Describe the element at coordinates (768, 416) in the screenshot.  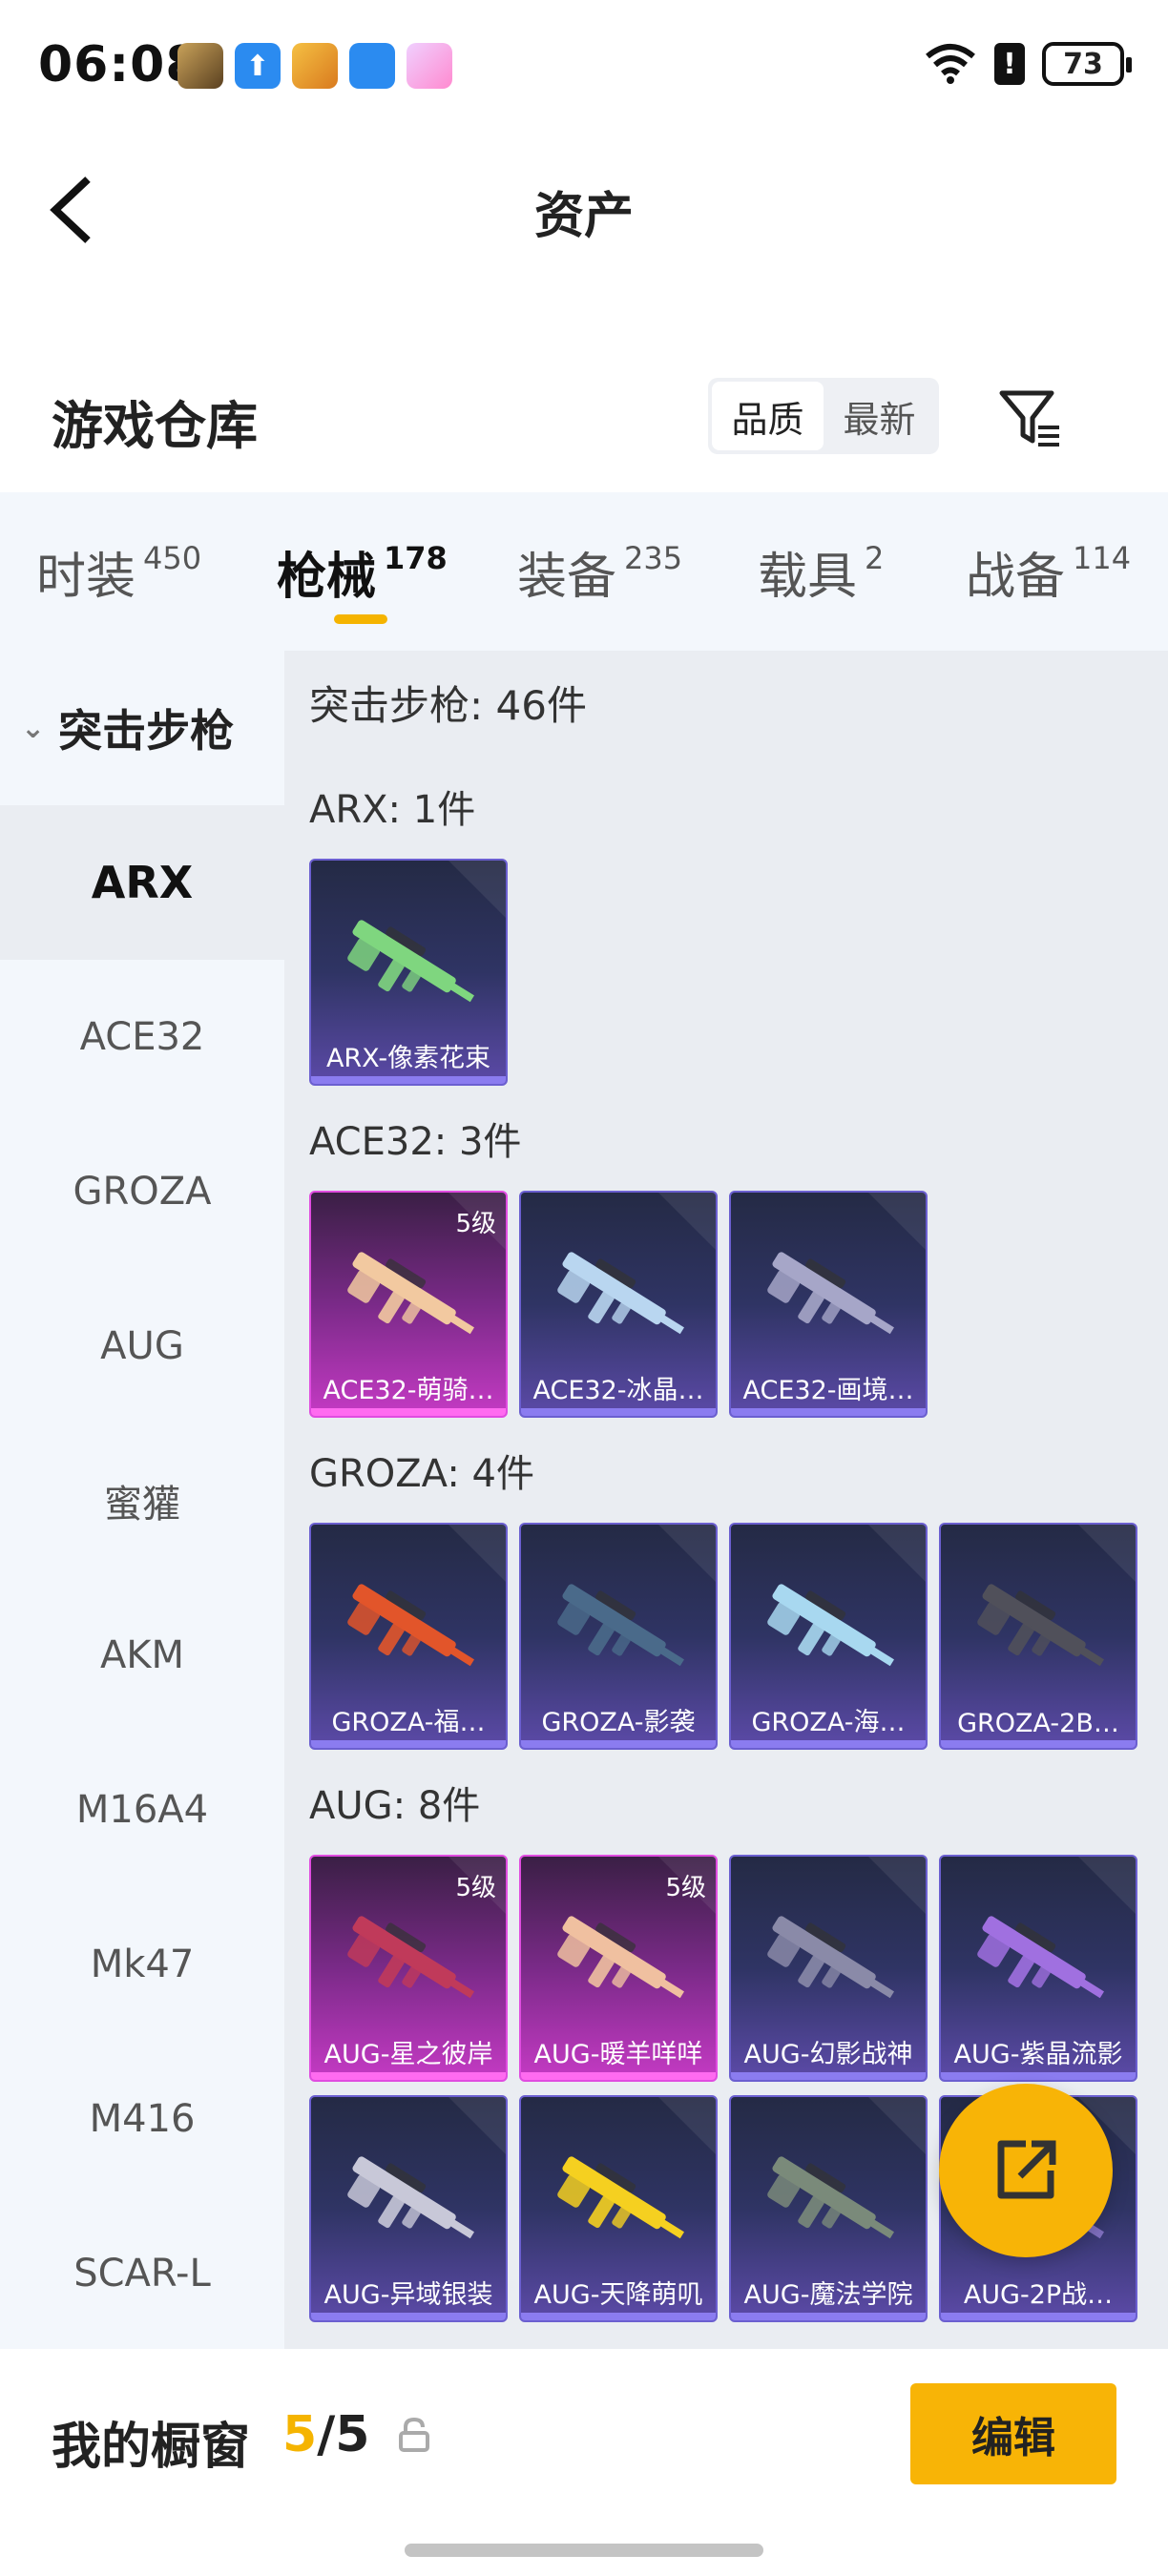
I see `sort-option-quality: 品质` at that location.